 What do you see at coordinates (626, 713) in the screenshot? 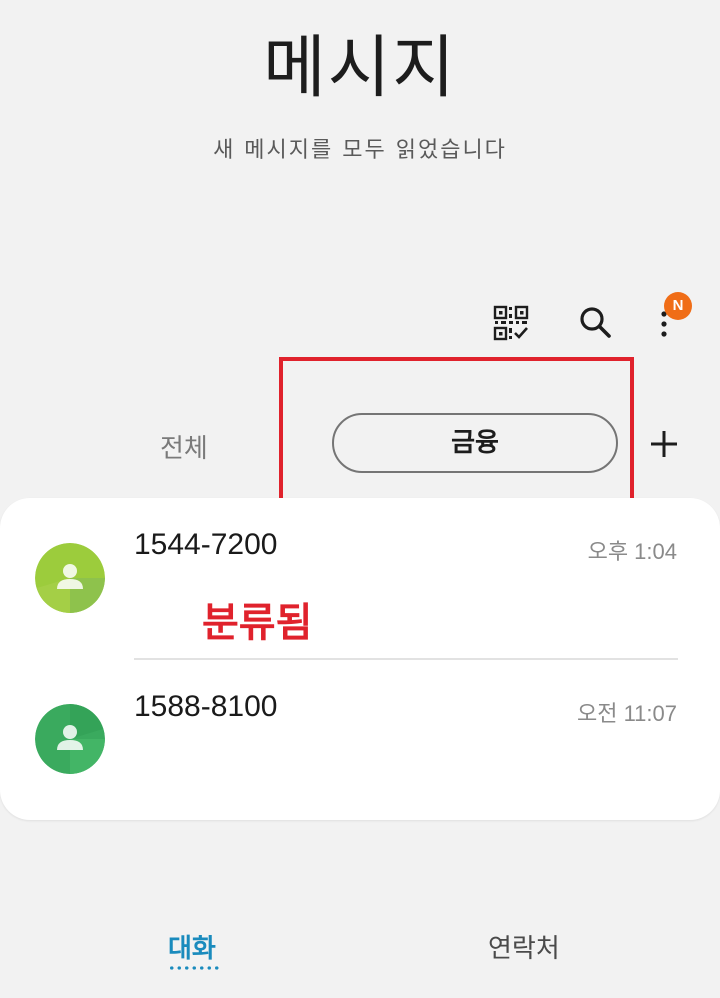
I see `conversation-time: 오전 11:07` at bounding box center [626, 713].